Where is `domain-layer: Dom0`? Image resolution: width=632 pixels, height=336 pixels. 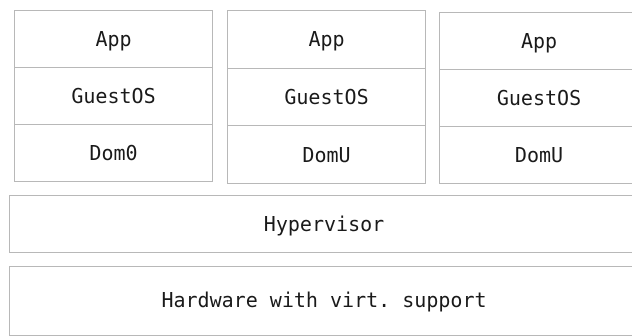
domain-layer: Dom0 is located at coordinates (113, 152).